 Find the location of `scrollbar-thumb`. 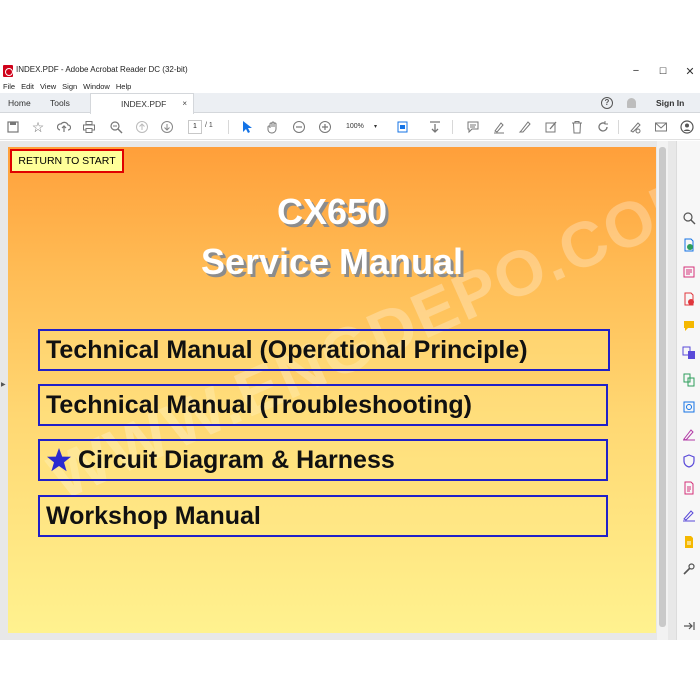

scrollbar-thumb is located at coordinates (662, 387).